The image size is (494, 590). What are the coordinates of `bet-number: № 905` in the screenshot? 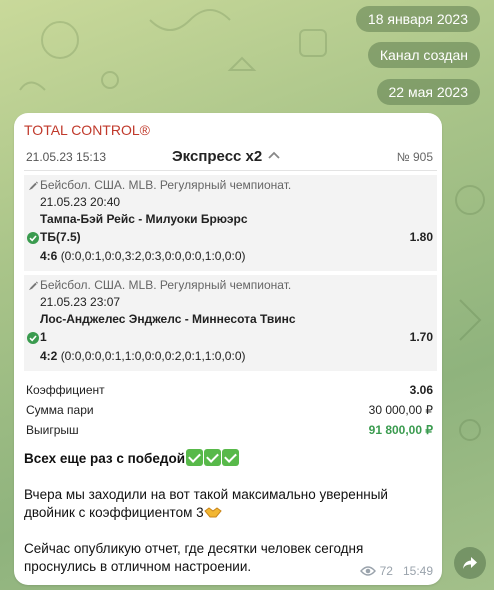 It's located at (414, 157).